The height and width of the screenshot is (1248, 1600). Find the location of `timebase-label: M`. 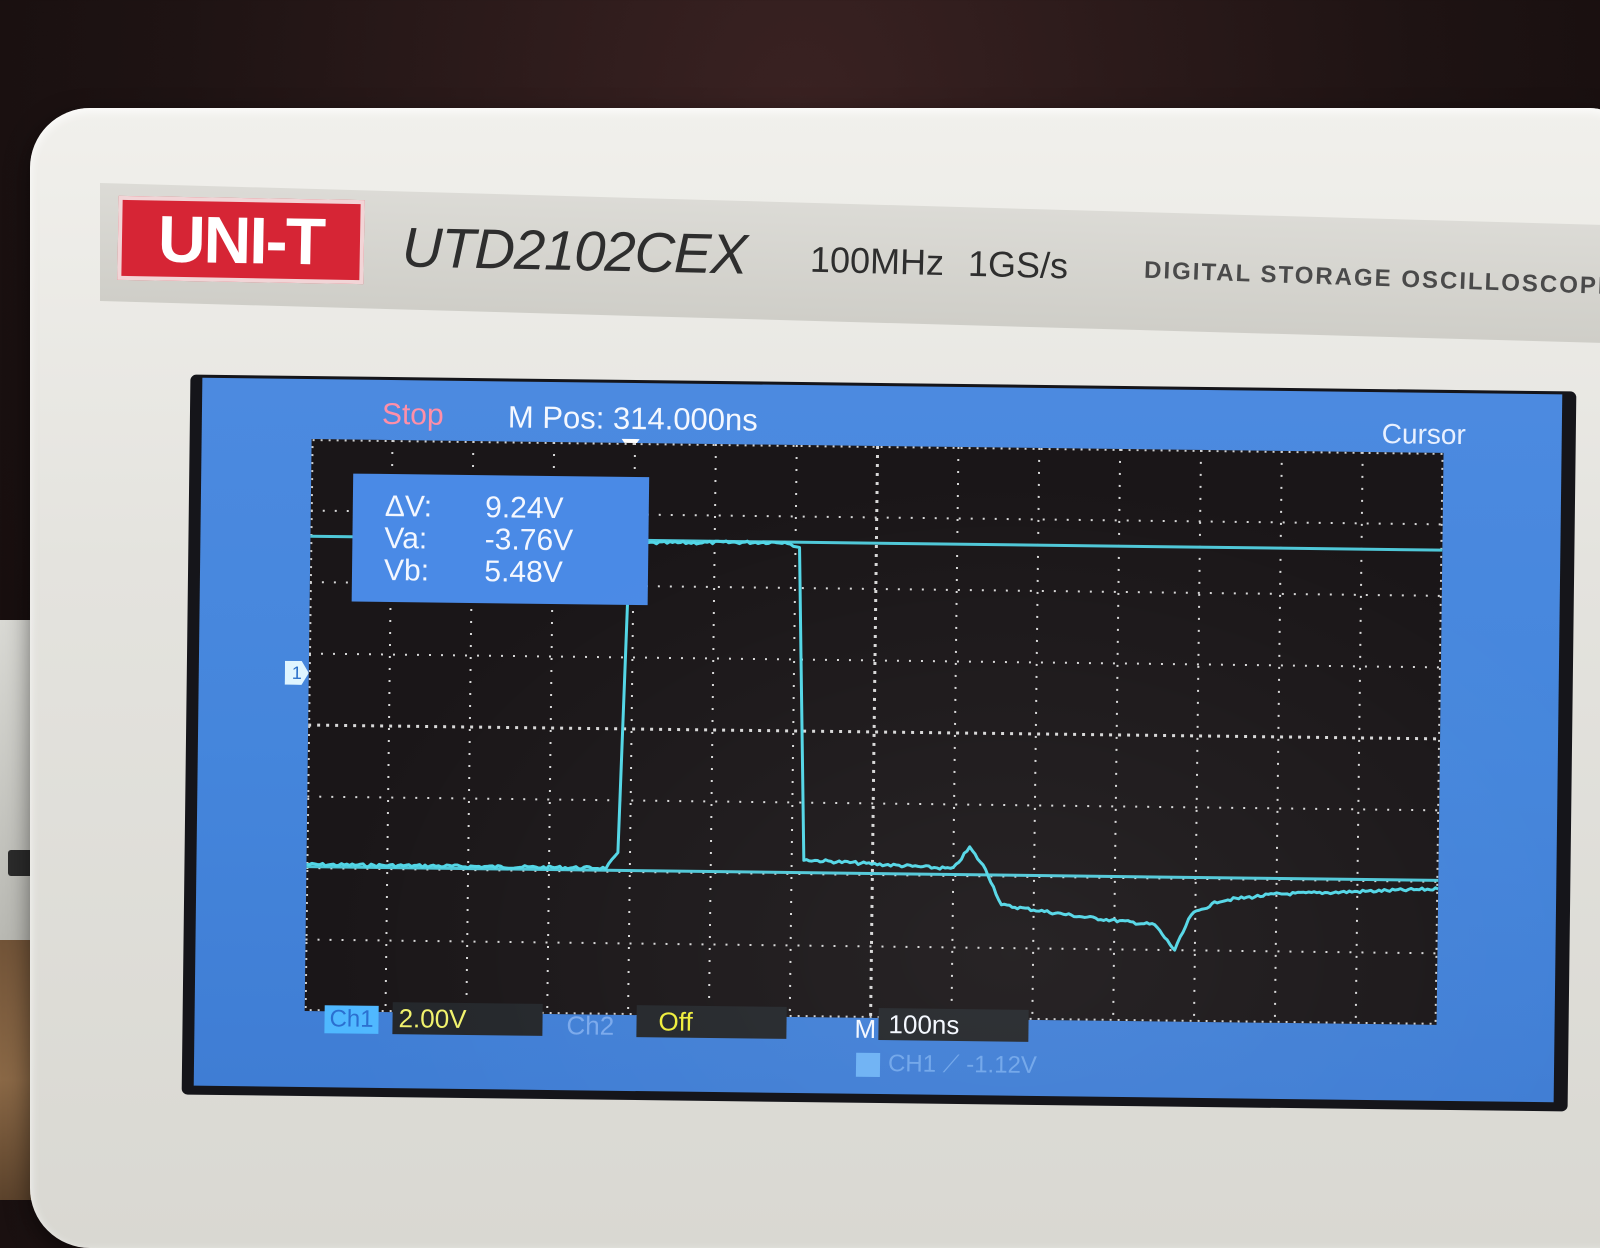

timebase-label: M is located at coordinates (865, 1028).